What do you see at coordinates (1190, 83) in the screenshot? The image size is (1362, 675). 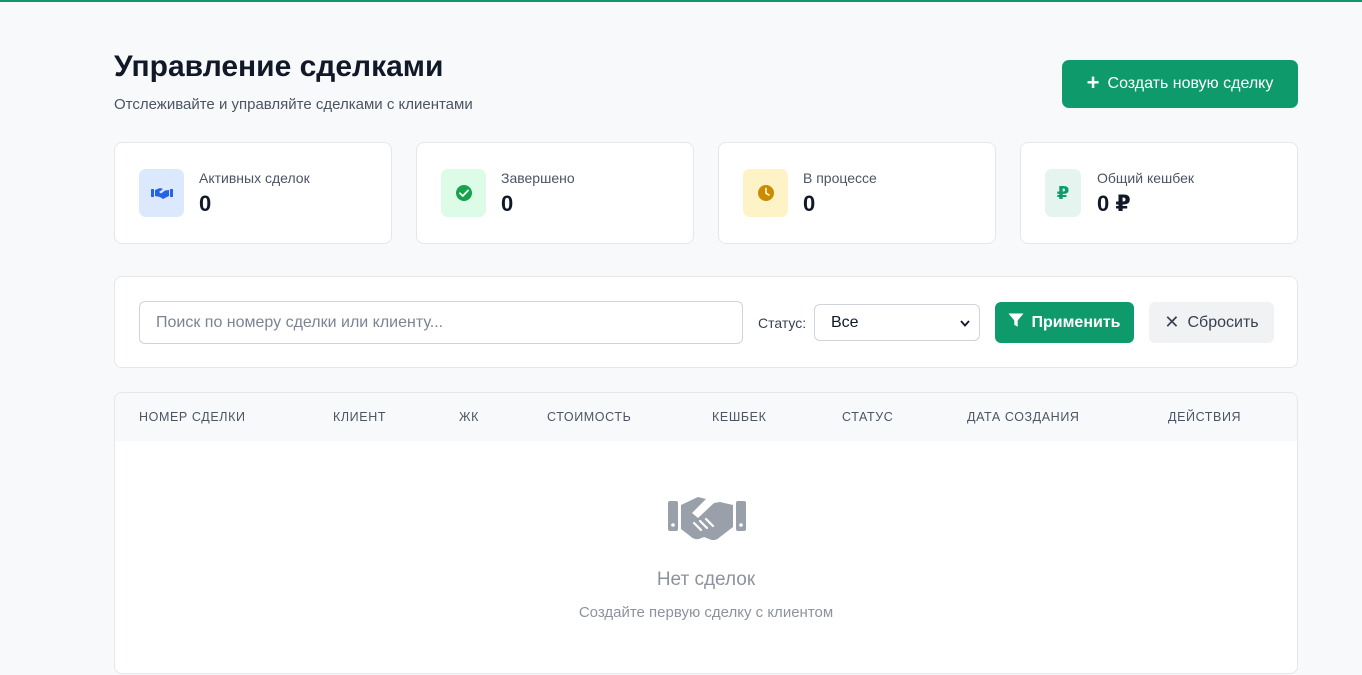 I see `create-deal-button-label: Создать новую сделку` at bounding box center [1190, 83].